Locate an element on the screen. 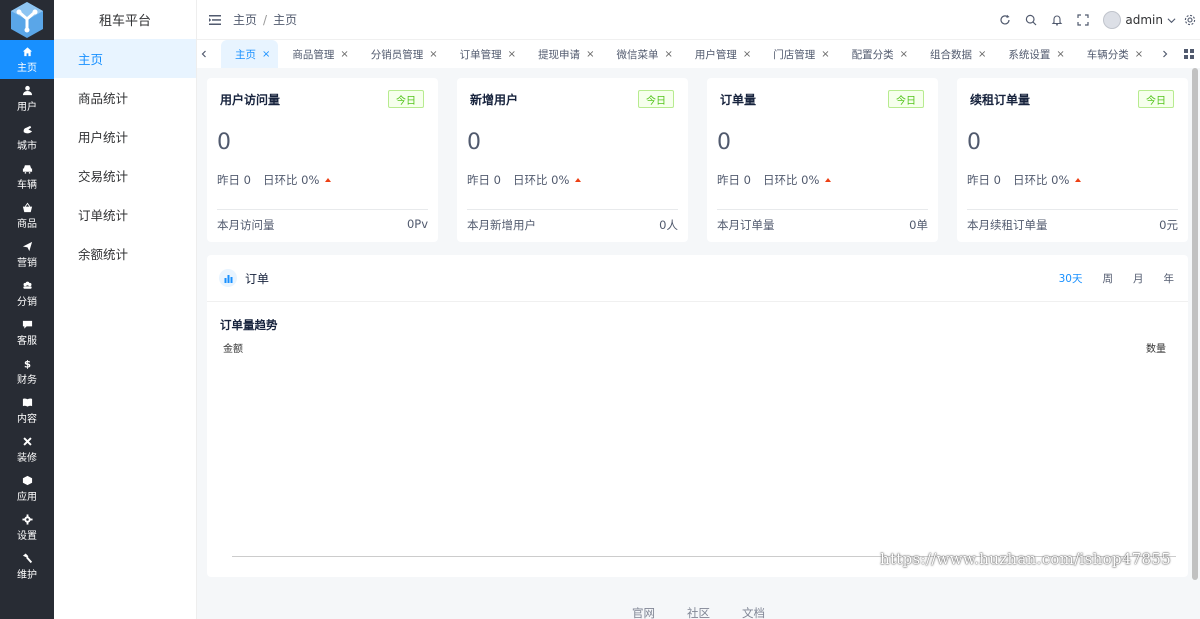 The image size is (1200, 619). app-logo is located at coordinates (27, 20).